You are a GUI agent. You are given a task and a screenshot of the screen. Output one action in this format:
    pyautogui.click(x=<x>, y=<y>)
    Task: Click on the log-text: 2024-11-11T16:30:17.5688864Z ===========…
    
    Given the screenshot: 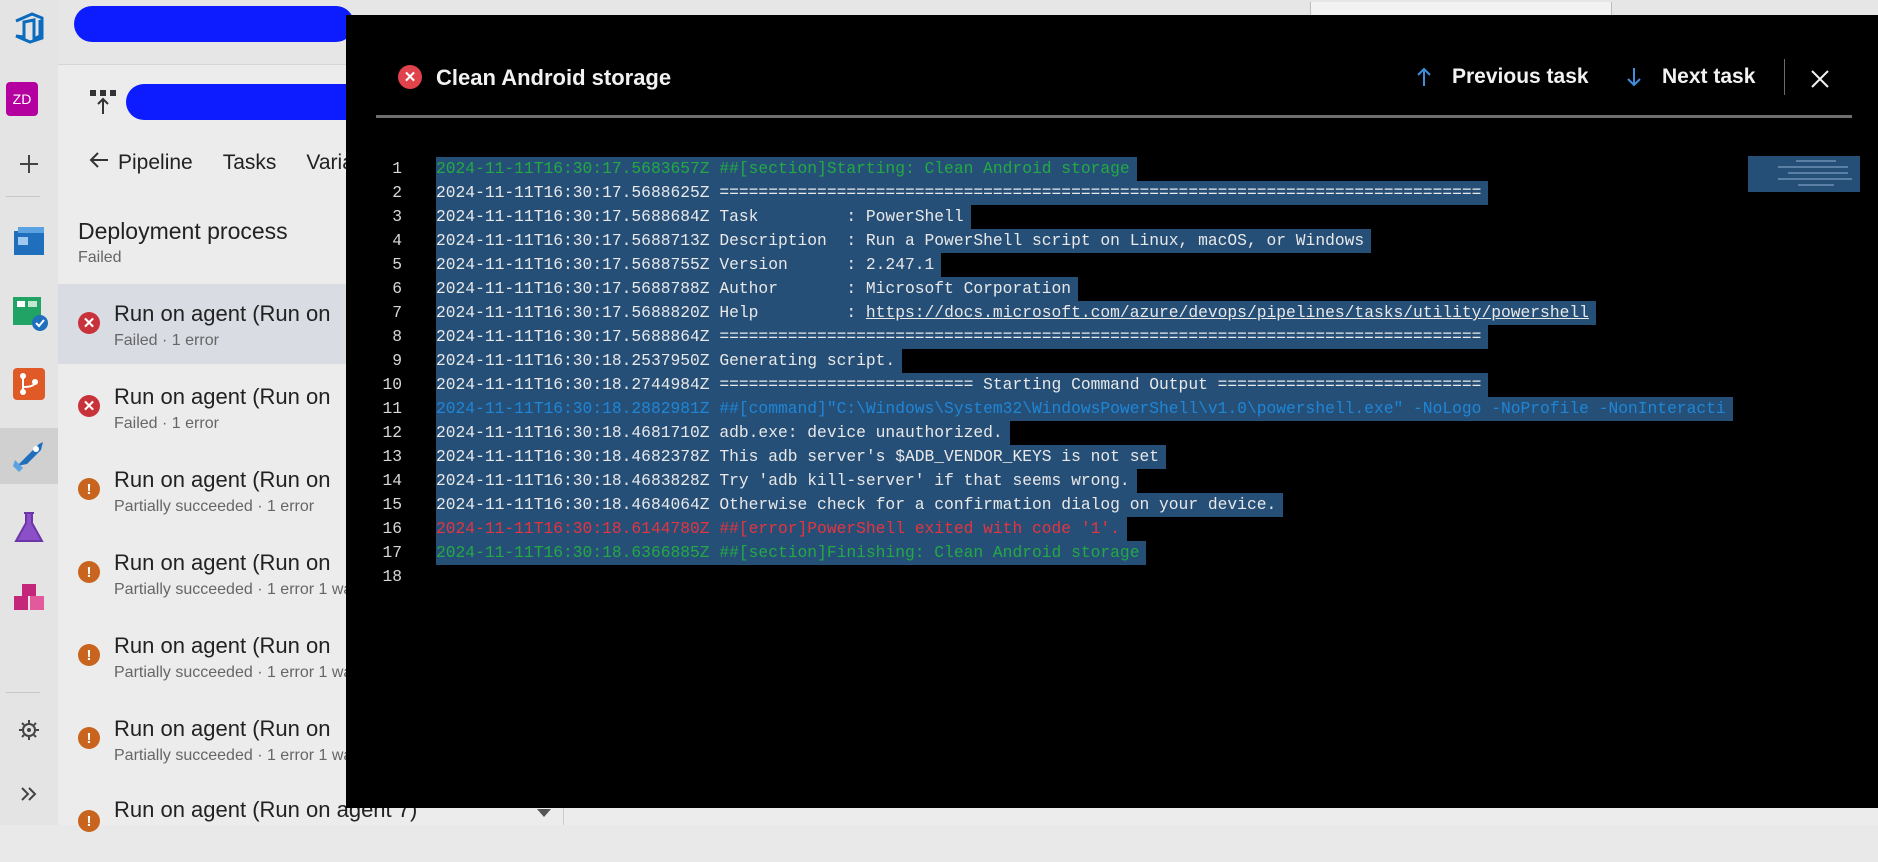 What is the action you would take?
    pyautogui.click(x=962, y=337)
    